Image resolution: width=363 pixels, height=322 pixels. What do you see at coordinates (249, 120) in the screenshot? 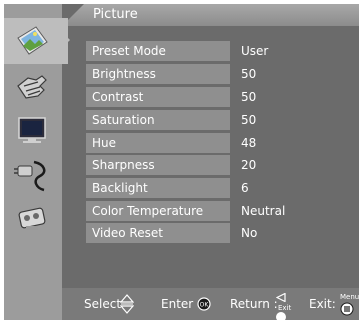
I see `menu-value-saturation: 50` at bounding box center [249, 120].